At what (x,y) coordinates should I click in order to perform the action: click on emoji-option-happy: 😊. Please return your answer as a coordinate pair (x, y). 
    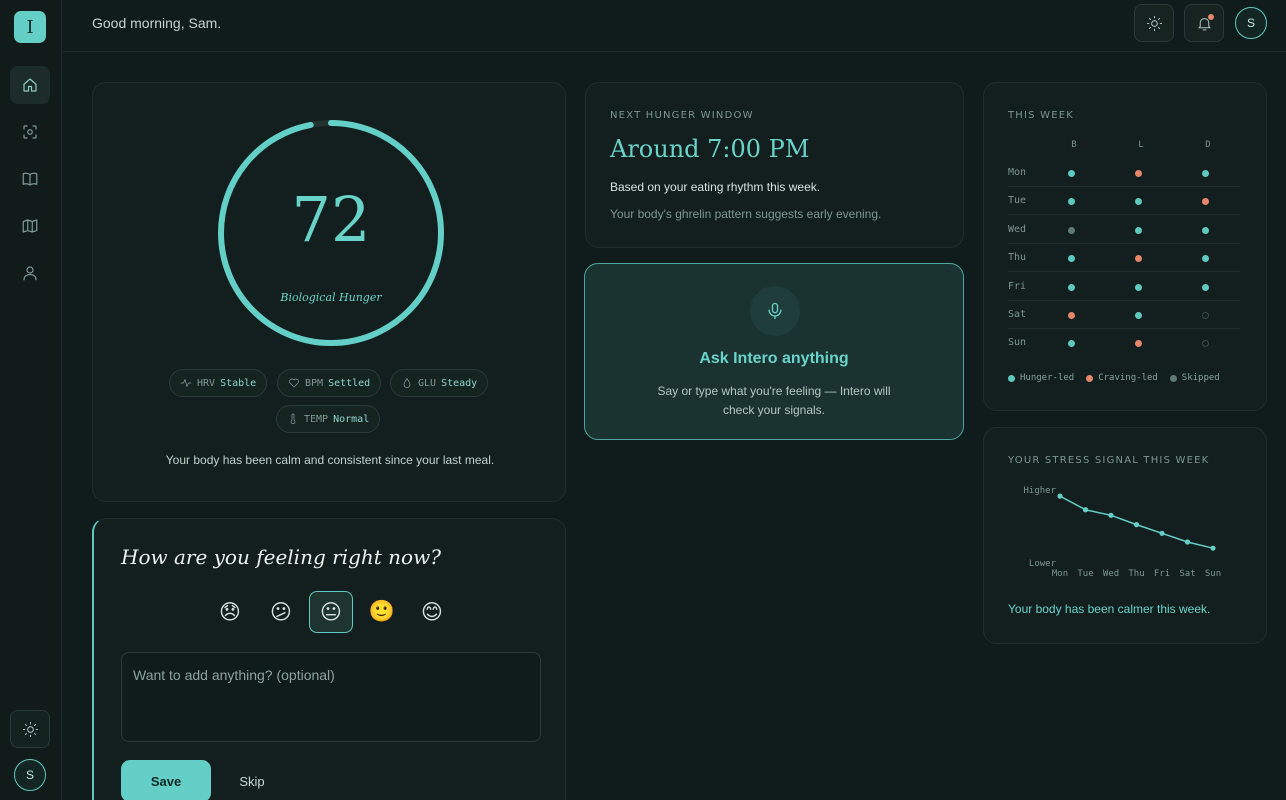
    Looking at the image, I should click on (432, 612).